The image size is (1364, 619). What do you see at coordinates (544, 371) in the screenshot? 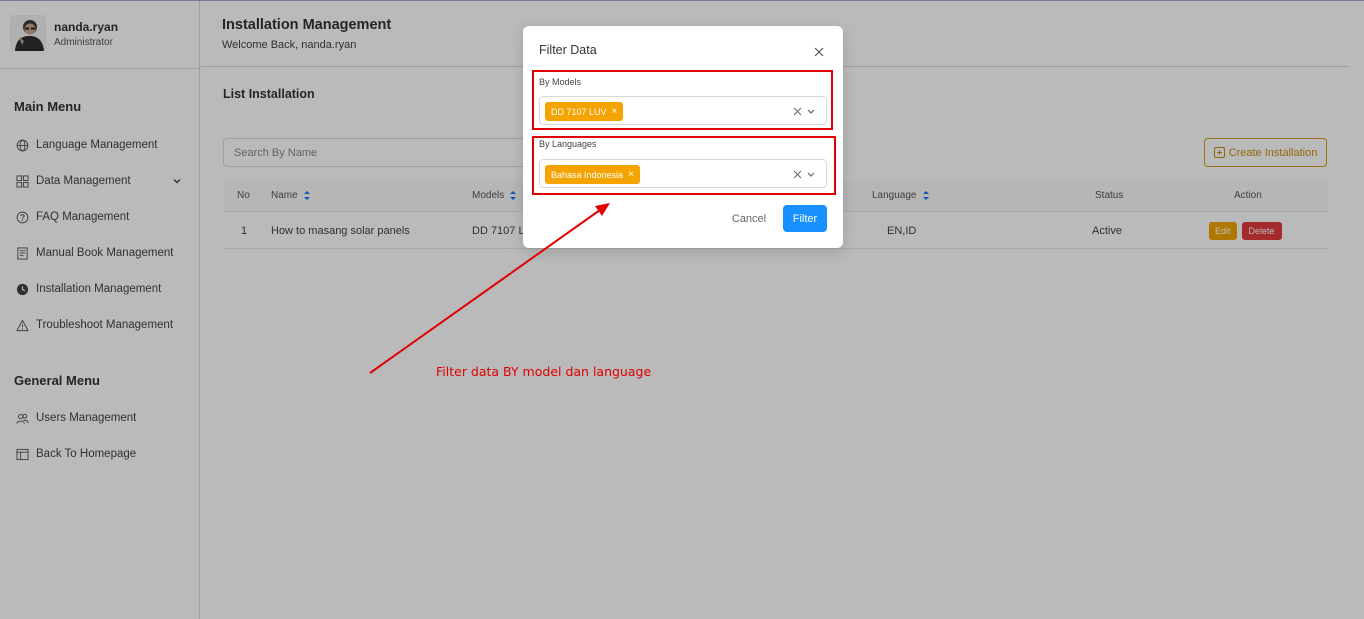
I see `annotation-text: Filter data BY model dan language` at bounding box center [544, 371].